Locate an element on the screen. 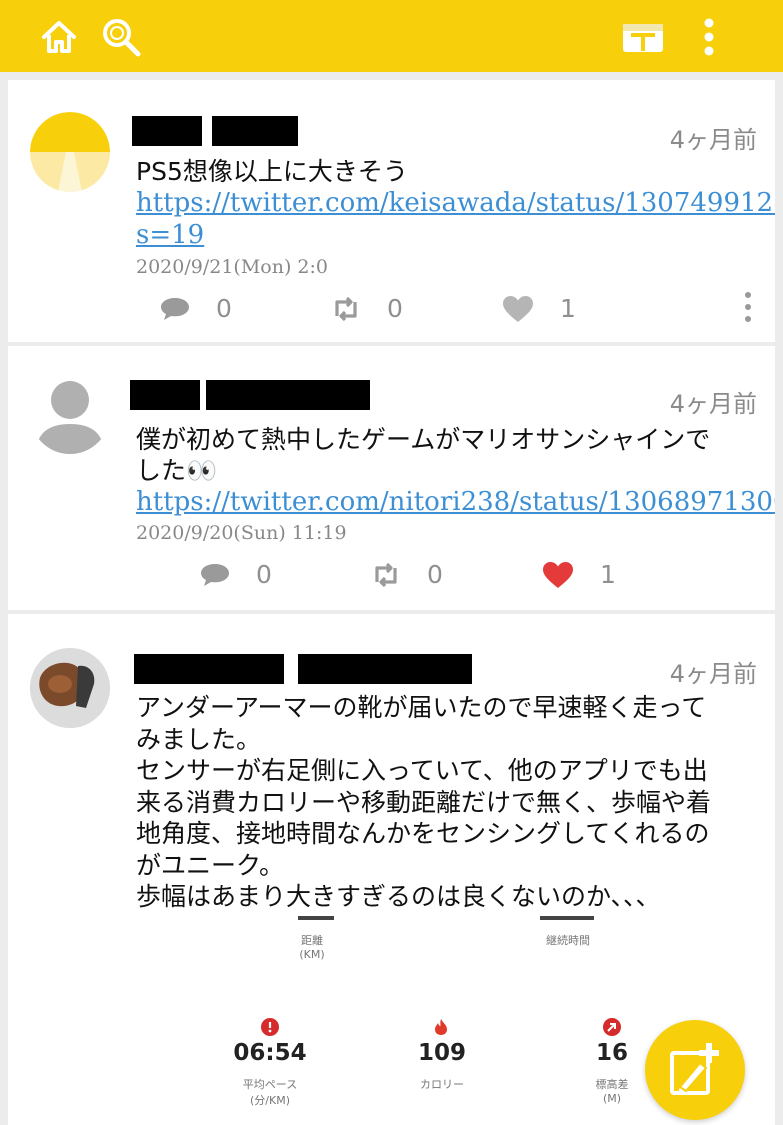 This screenshot has width=783, height=1125. flame-icon is located at coordinates (441, 1027).